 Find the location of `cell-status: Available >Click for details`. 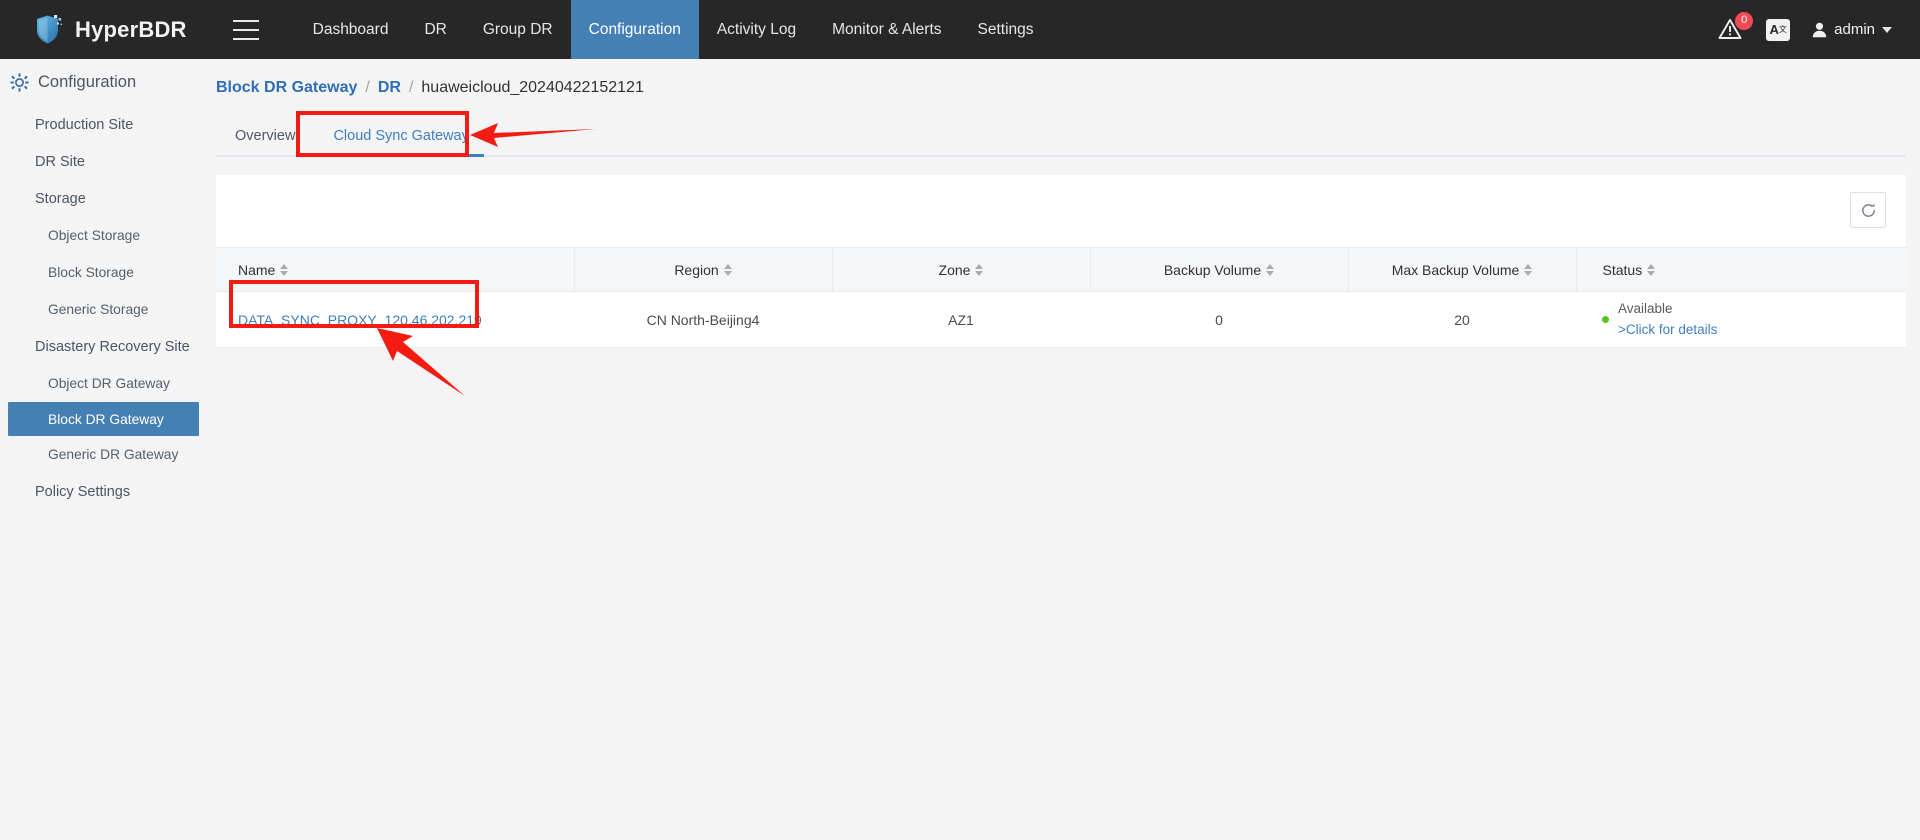

cell-status: Available >Click for details is located at coordinates (1741, 319).